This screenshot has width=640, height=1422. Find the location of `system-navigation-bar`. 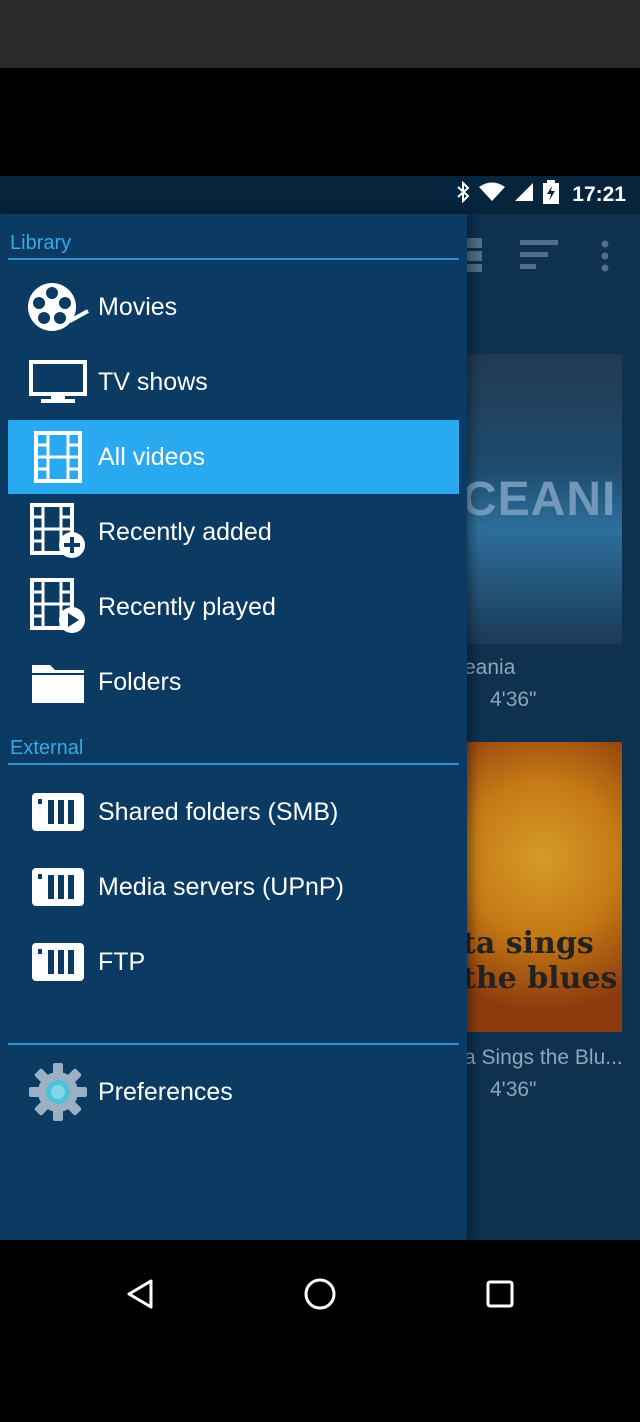

system-navigation-bar is located at coordinates (320, 1331).